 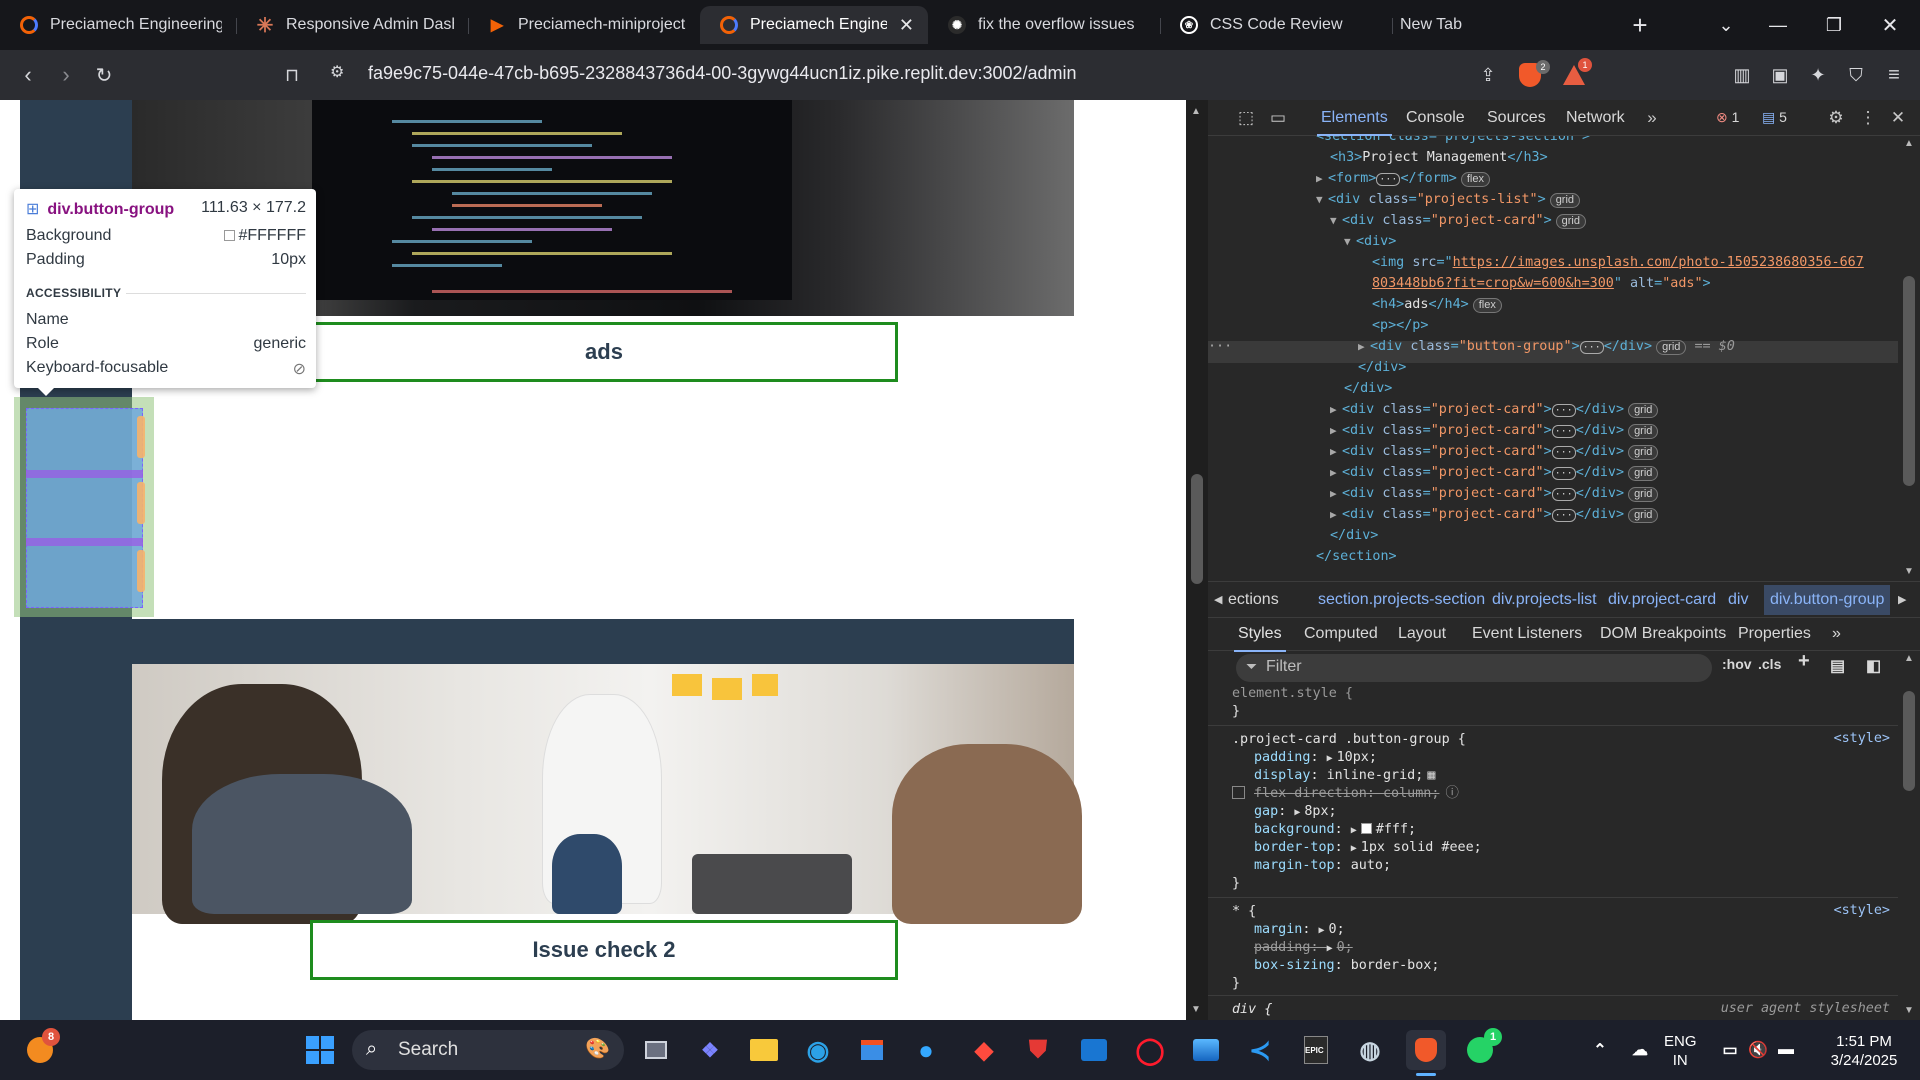 What do you see at coordinates (1652, 118) in the screenshot?
I see `more-tabs-icon: »` at bounding box center [1652, 118].